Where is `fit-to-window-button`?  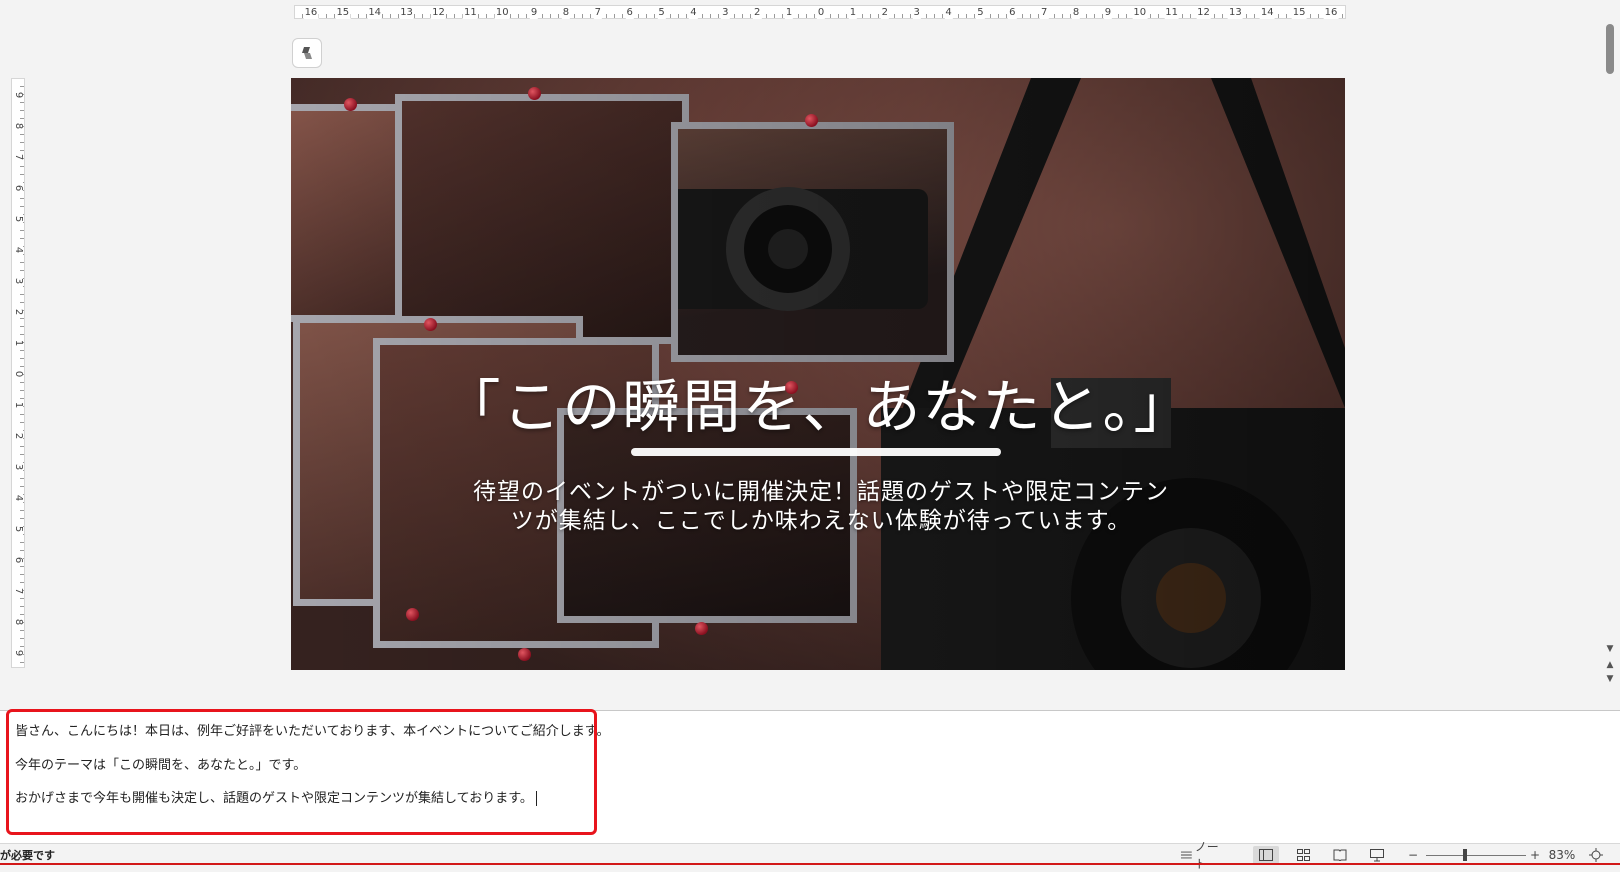 fit-to-window-button is located at coordinates (1596, 855).